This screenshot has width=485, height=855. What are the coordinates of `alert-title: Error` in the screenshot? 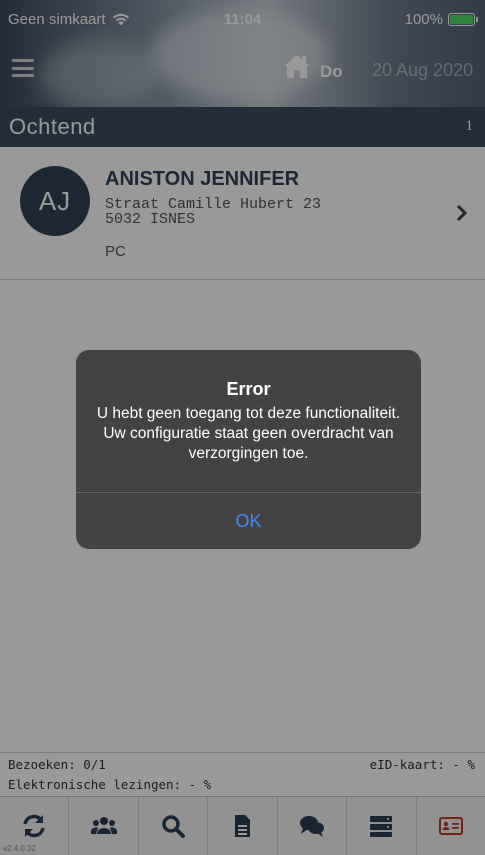 It's located at (248, 389).